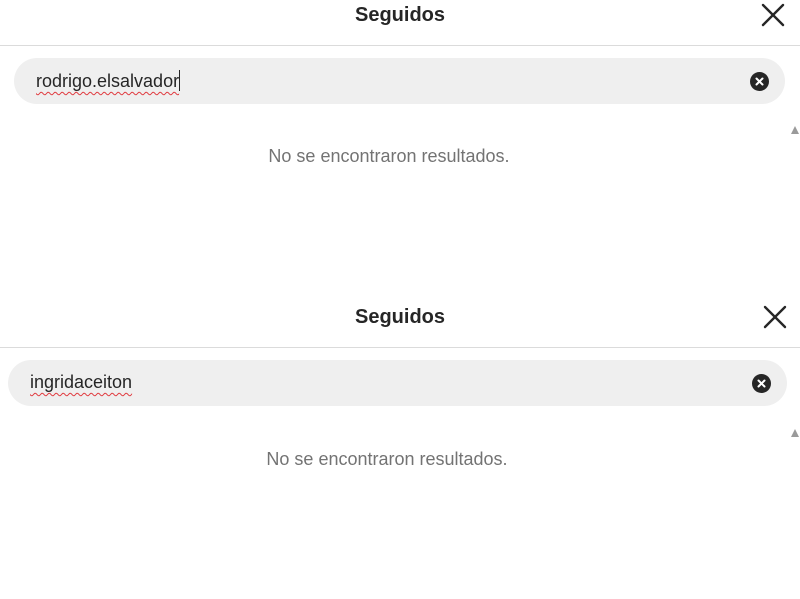 The image size is (800, 599). What do you see at coordinates (397, 383) in the screenshot?
I see `search-field: ingridaceiton` at bounding box center [397, 383].